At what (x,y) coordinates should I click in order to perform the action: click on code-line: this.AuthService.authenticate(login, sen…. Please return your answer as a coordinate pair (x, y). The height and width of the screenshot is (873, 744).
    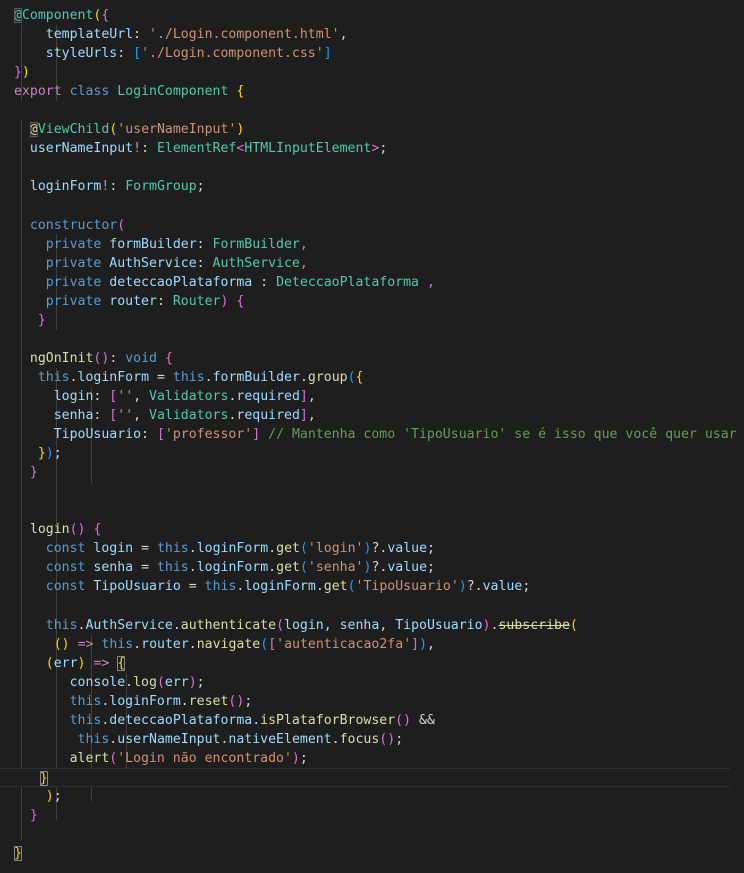
    Looking at the image, I should click on (372, 625).